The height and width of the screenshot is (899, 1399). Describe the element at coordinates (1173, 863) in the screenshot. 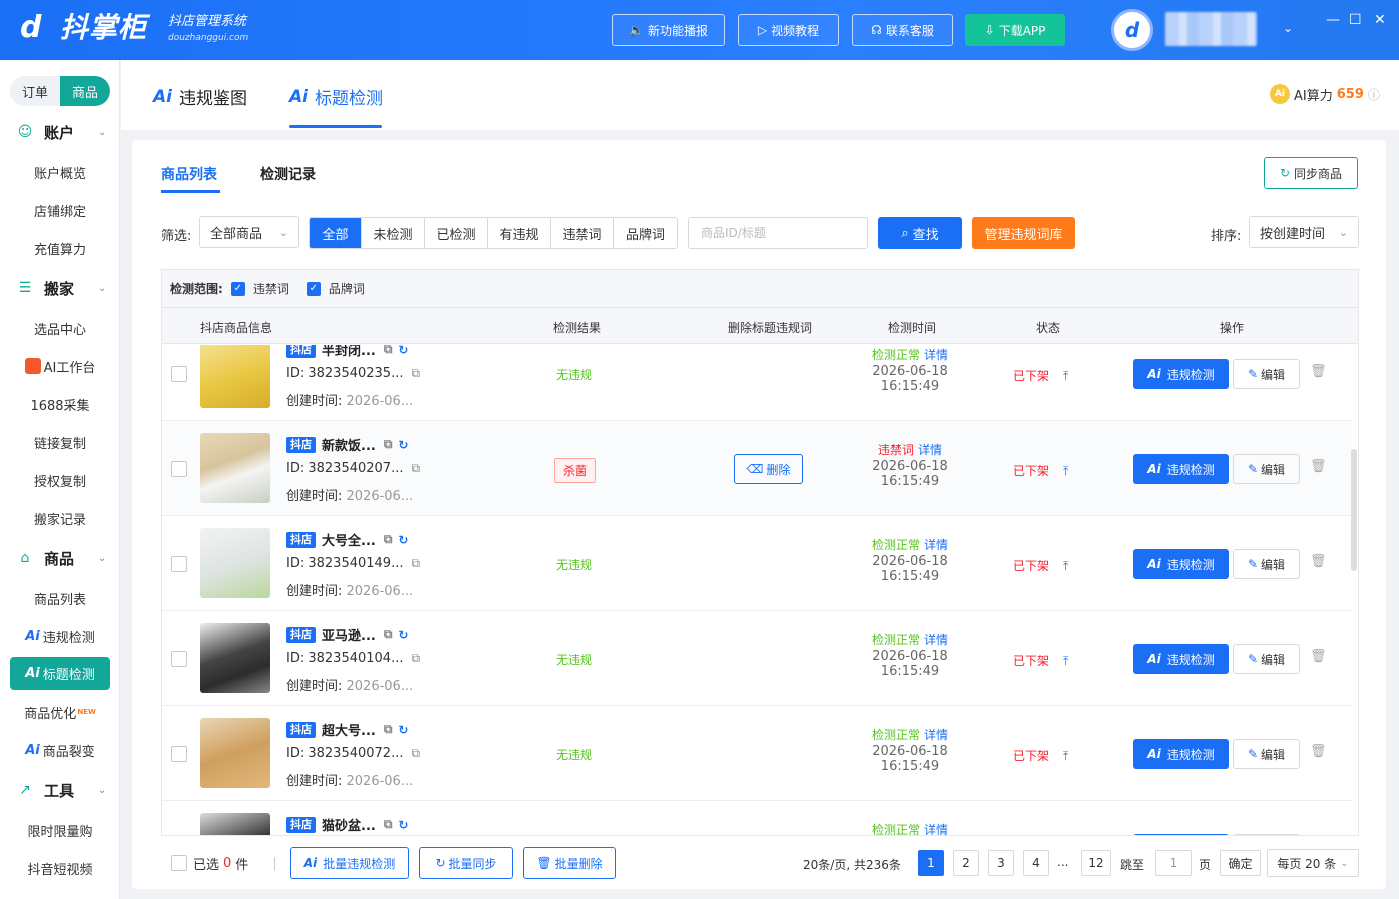

I see `jump-input: 1` at that location.